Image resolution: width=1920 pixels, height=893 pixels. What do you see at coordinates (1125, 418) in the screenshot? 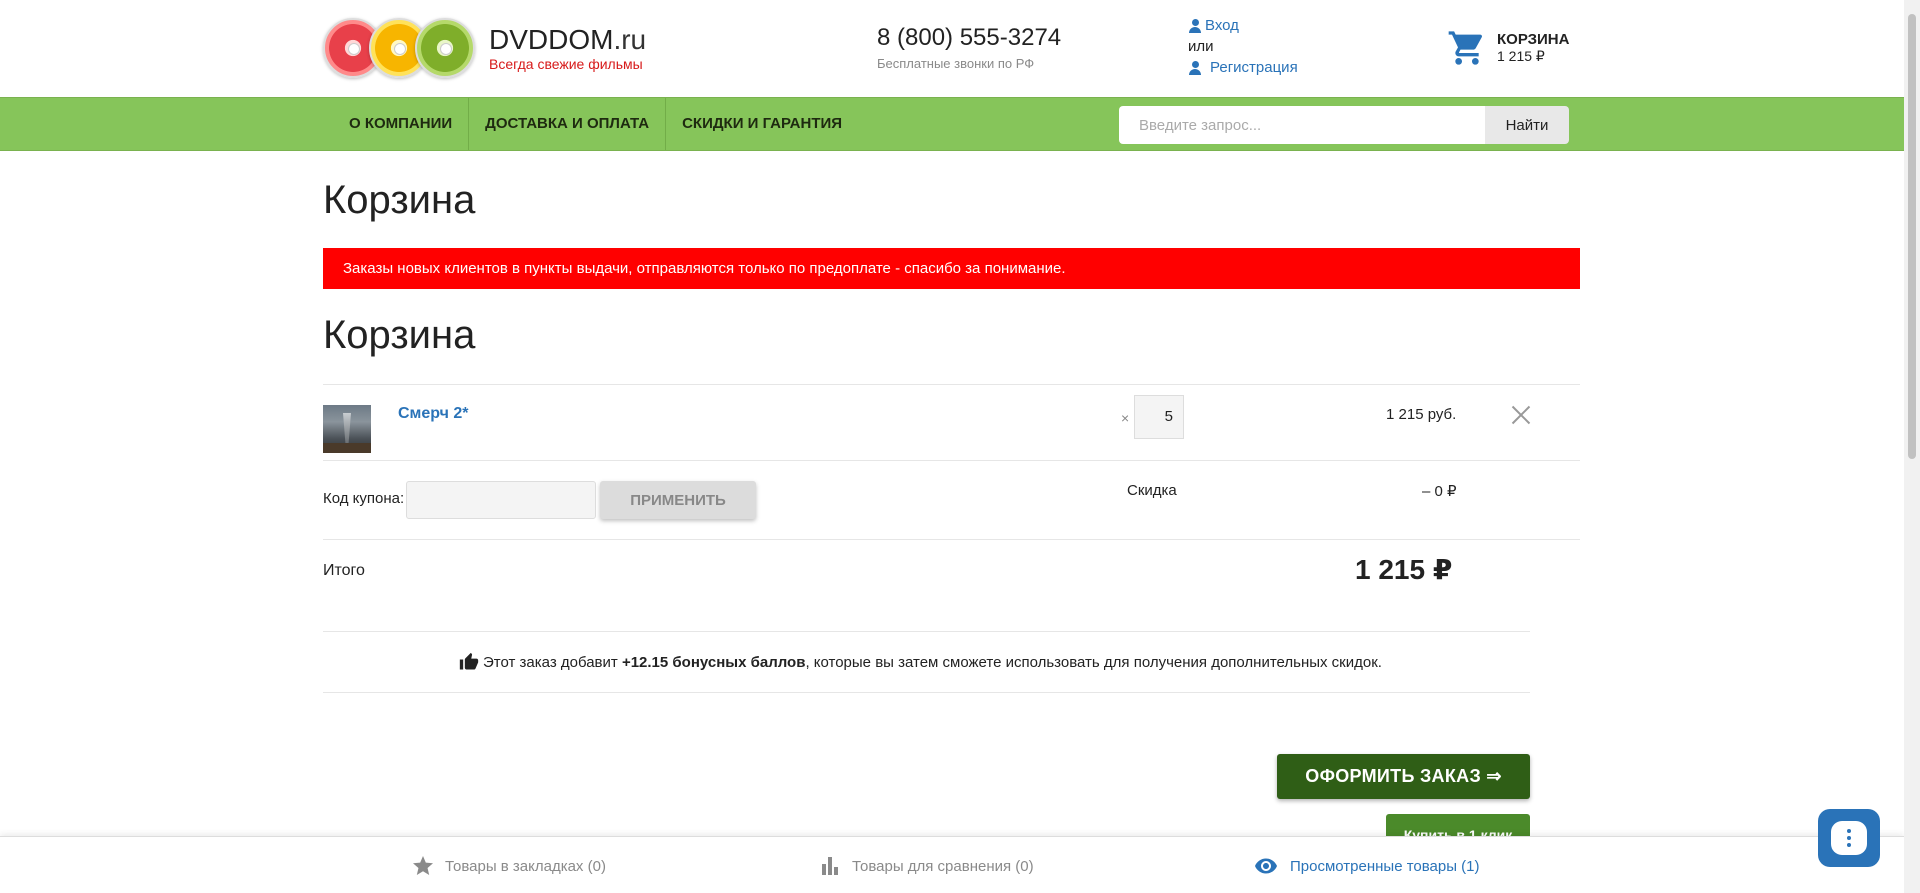
I see `quantity-multiplier: ×` at bounding box center [1125, 418].